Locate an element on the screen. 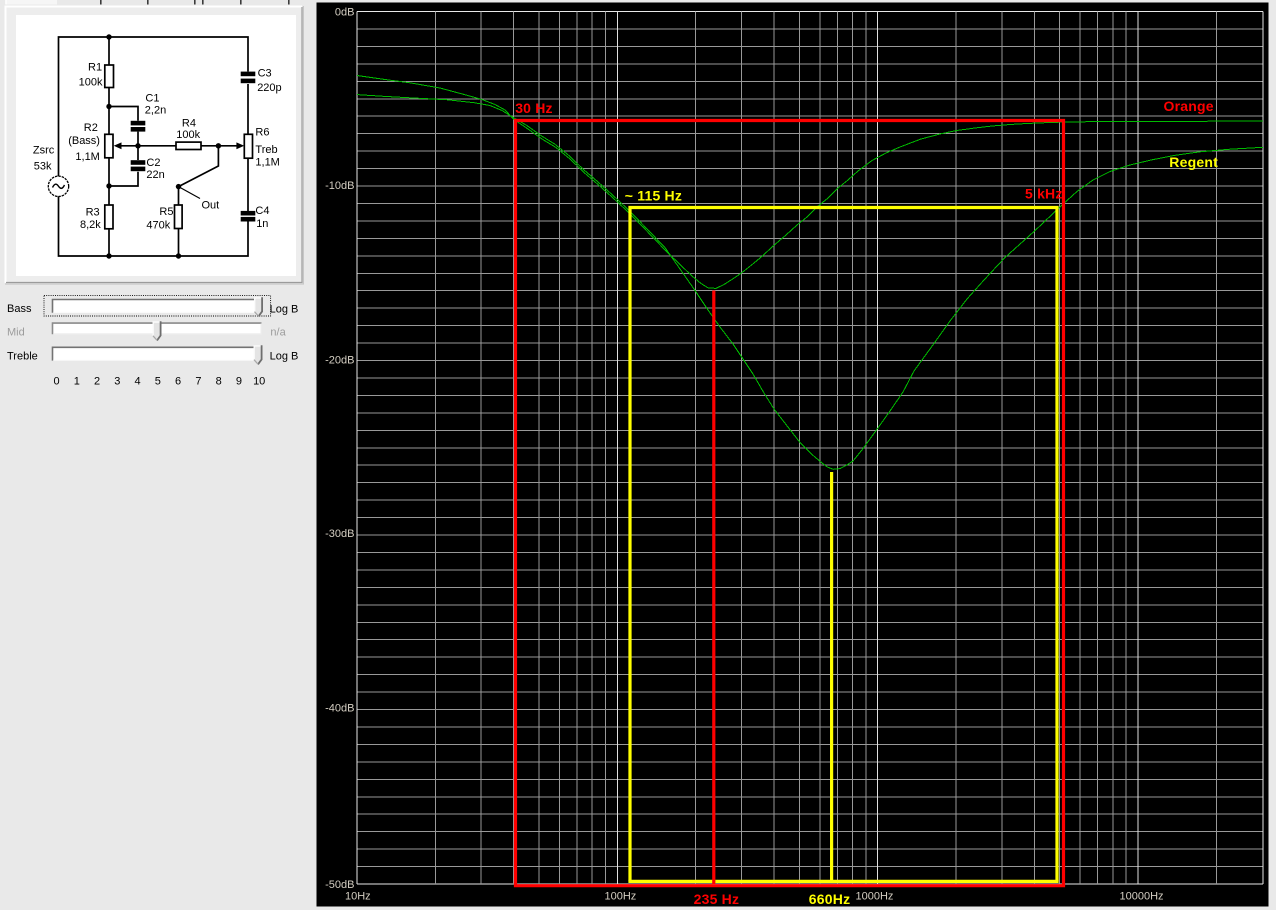  svg-text: Orange is located at coordinates (1189, 106).